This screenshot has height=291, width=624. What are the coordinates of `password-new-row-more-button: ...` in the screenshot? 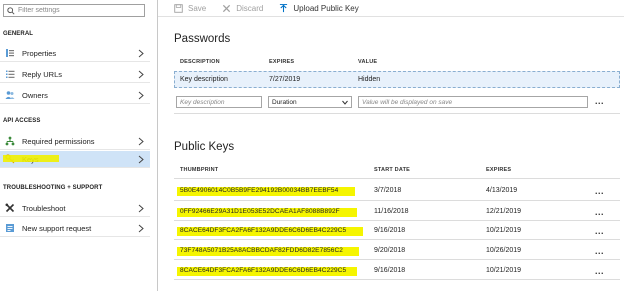 It's located at (599, 101).